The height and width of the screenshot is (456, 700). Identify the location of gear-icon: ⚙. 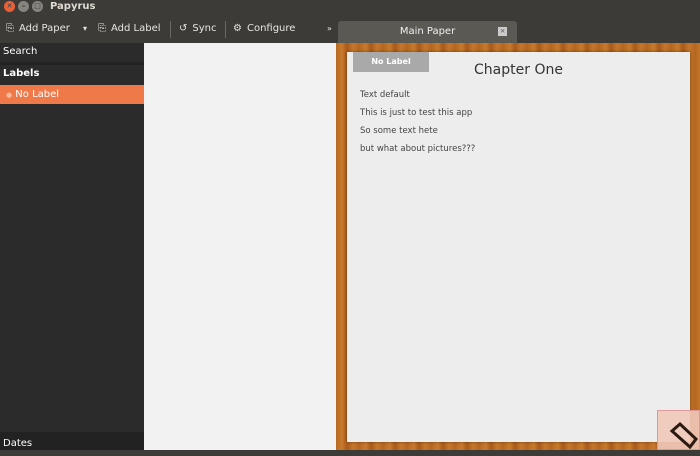
(237, 28).